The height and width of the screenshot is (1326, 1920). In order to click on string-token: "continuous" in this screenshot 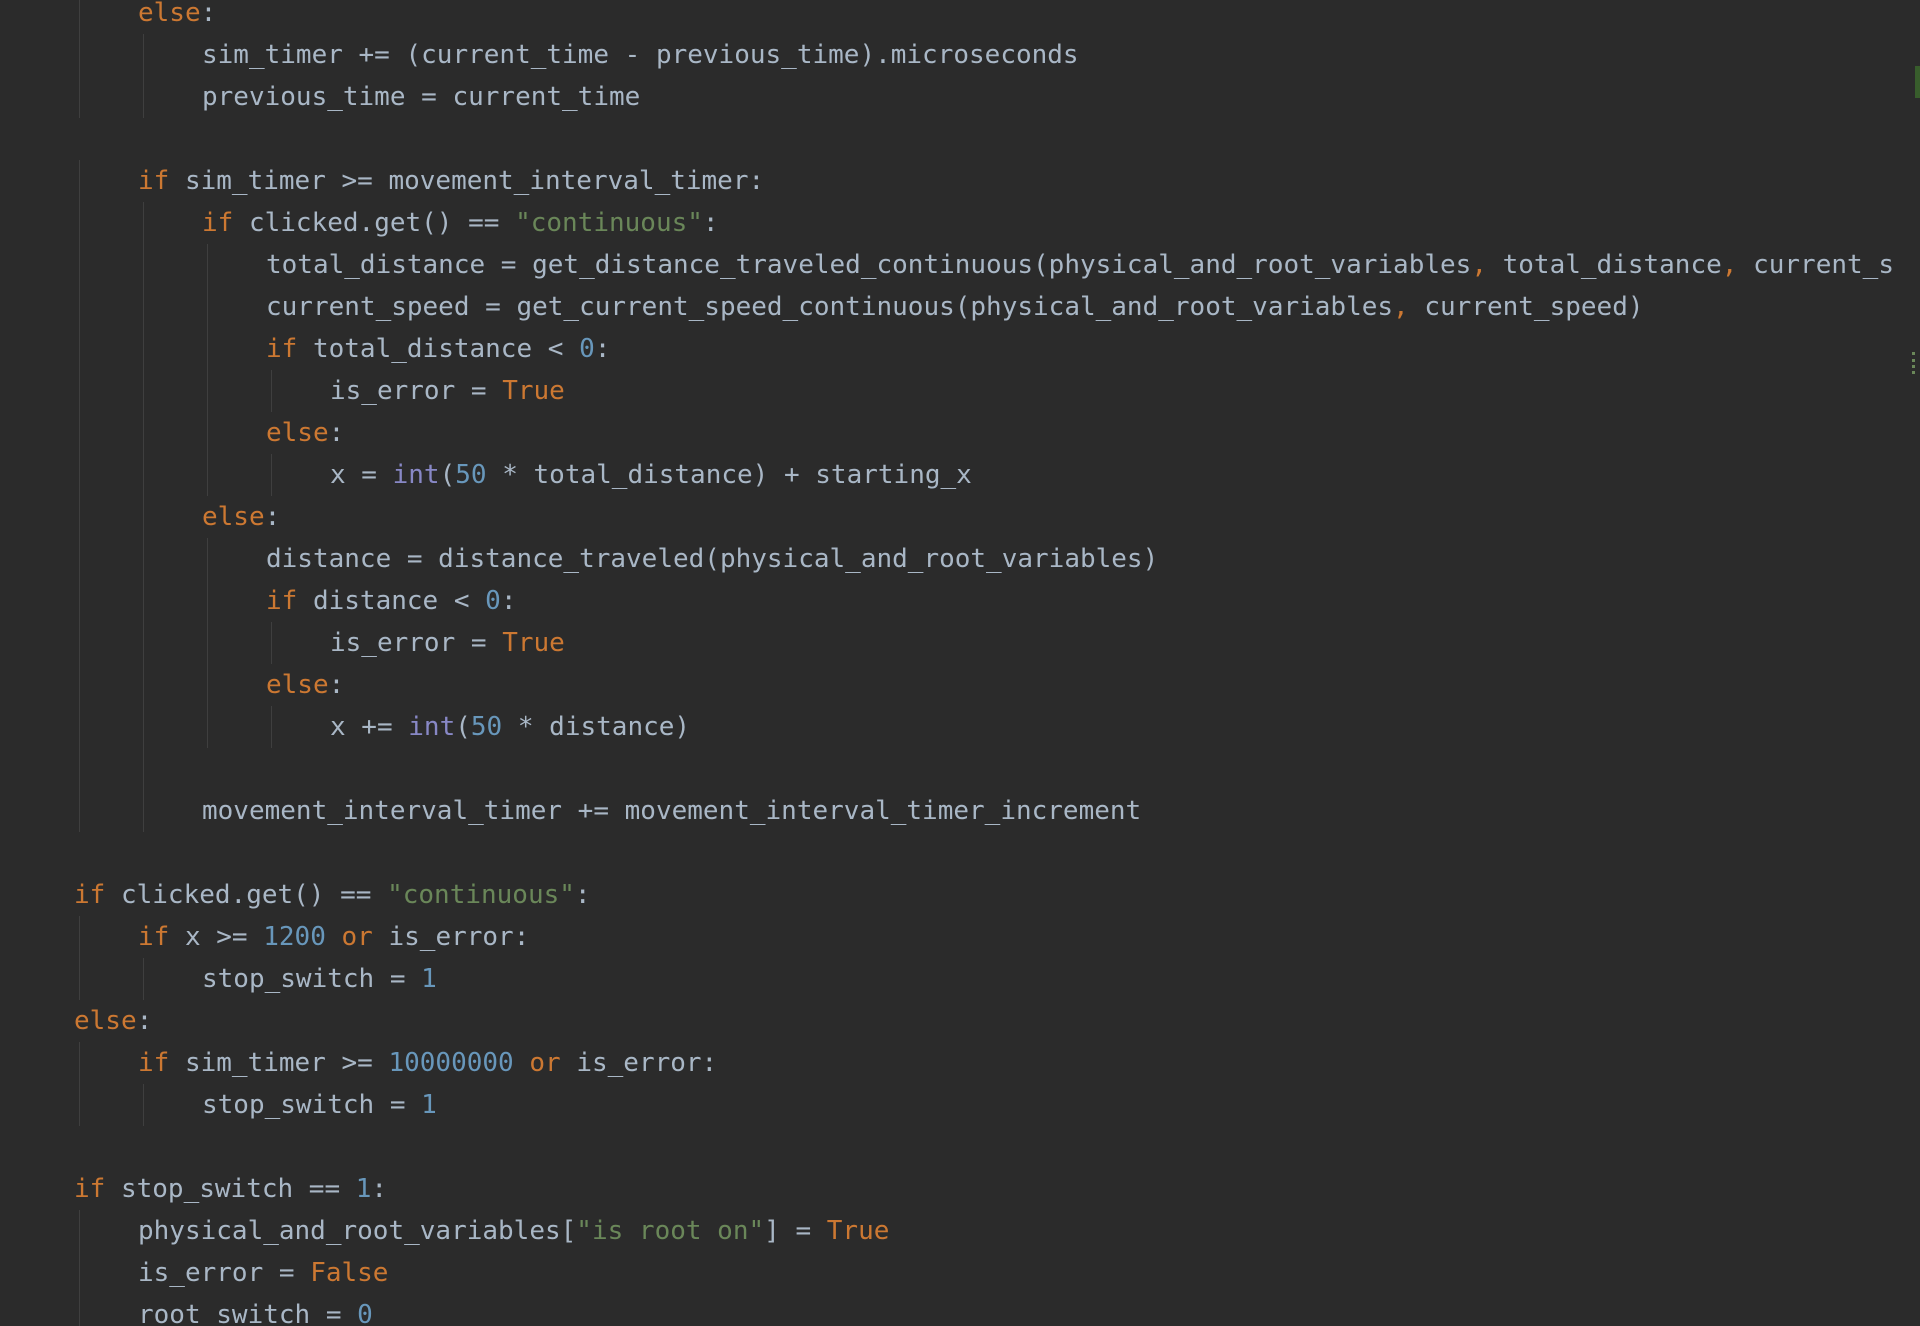, I will do `click(609, 223)`.